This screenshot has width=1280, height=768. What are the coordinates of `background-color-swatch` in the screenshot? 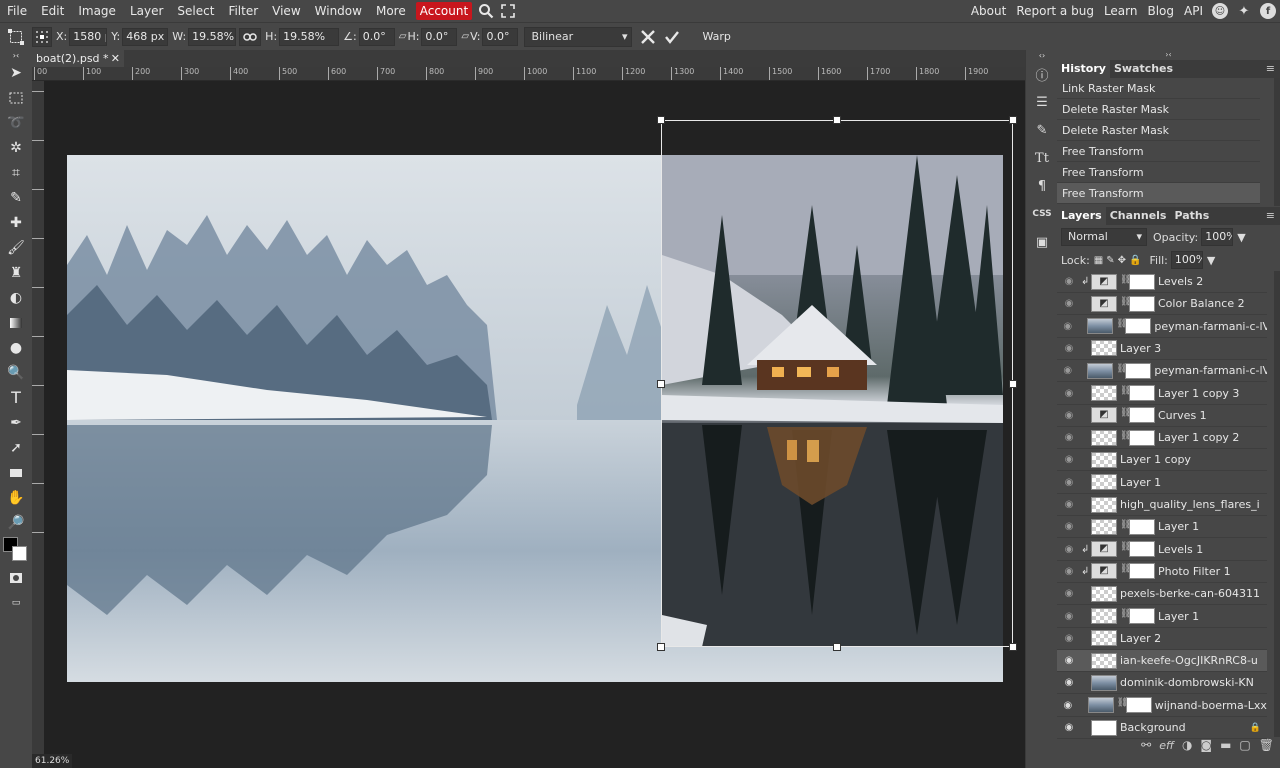 It's located at (19, 553).